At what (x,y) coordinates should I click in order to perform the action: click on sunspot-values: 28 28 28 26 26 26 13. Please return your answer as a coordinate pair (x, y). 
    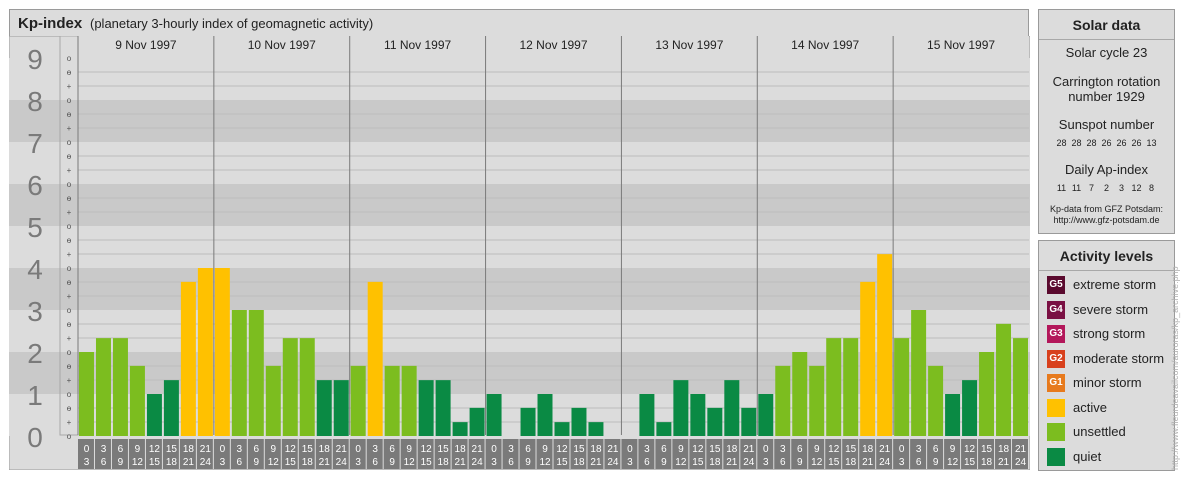
    Looking at the image, I should click on (1106, 143).